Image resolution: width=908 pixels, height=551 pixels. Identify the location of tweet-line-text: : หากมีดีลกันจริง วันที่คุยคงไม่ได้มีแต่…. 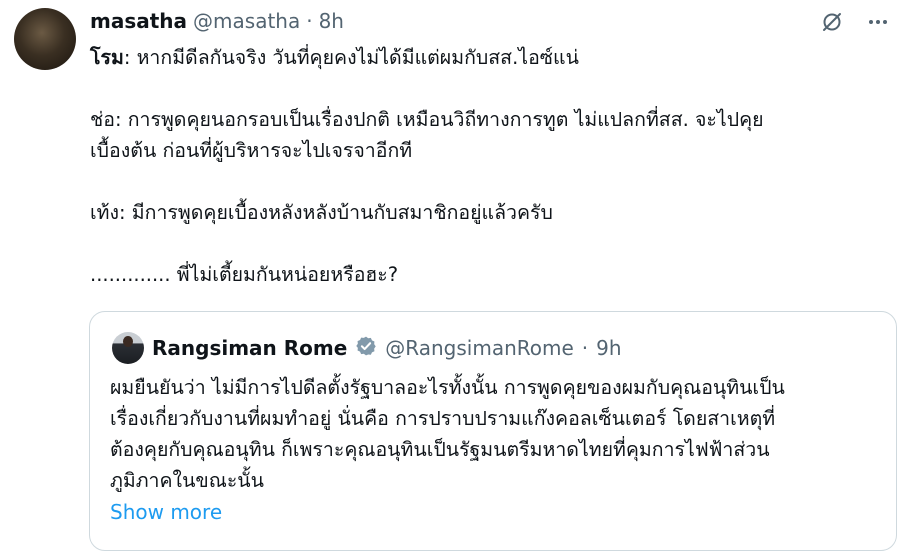
(351, 57).